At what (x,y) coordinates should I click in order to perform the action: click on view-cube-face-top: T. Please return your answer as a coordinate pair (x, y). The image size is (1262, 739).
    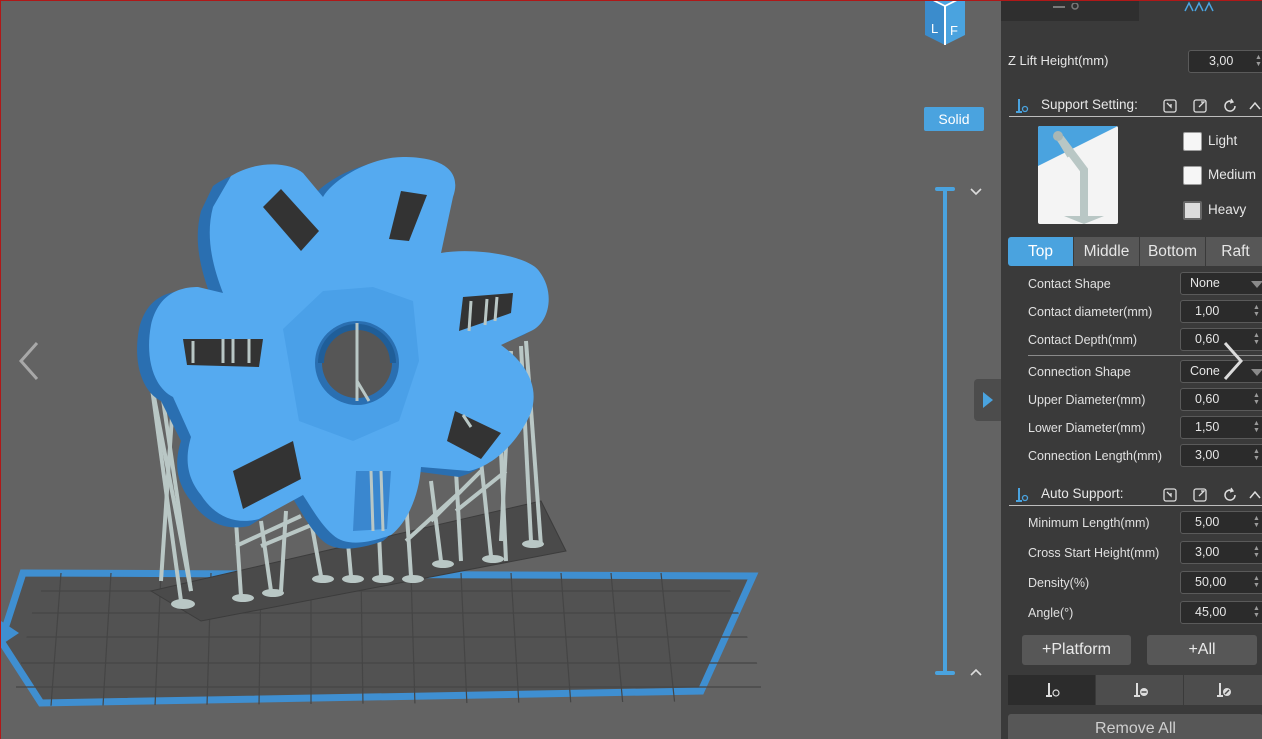
    Looking at the image, I should click on (938, 1).